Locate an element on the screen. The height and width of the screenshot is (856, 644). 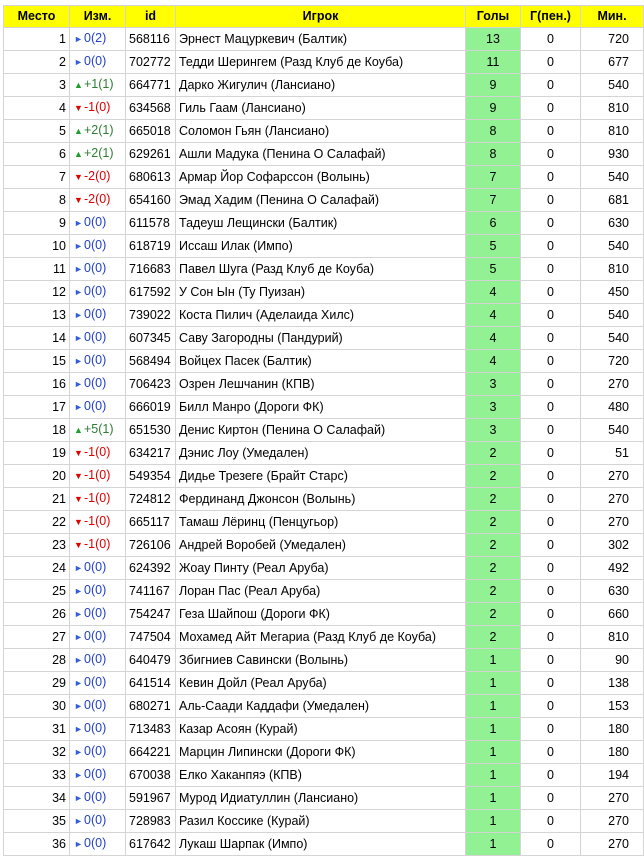
cell-place: 3 is located at coordinates (36, 85).